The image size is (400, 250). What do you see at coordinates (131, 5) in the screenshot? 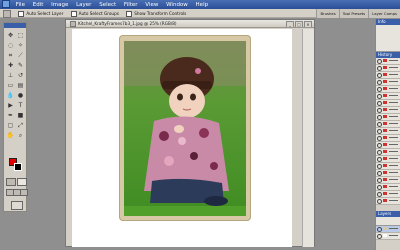
I see `menu-filter: Filter` at bounding box center [131, 5].